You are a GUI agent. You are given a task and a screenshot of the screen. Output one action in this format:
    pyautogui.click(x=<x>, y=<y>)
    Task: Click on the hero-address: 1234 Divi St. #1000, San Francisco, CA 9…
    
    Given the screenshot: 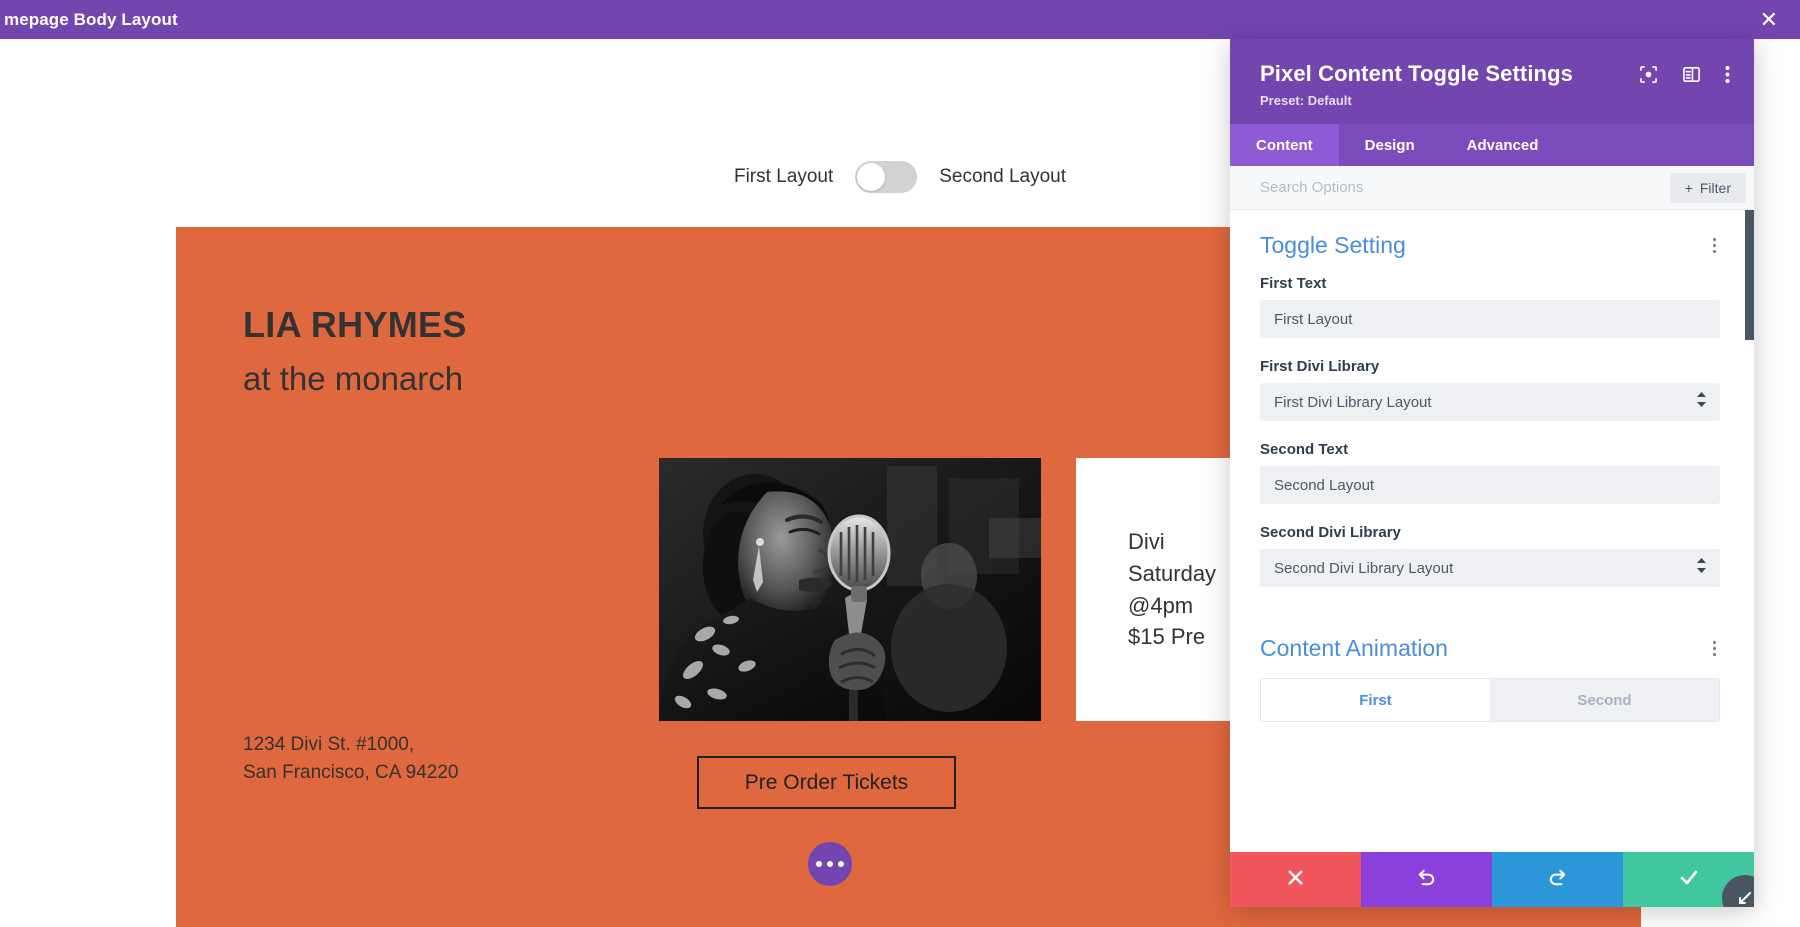 What is the action you would take?
    pyautogui.click(x=351, y=758)
    